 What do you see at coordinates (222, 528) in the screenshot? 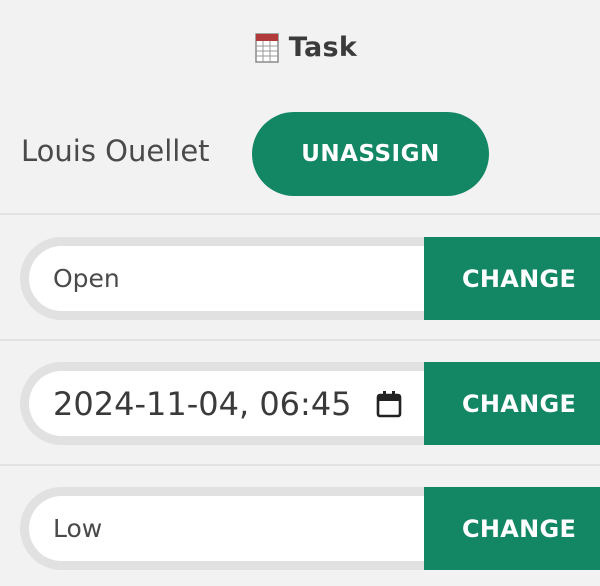
I see `priority-field: Low` at bounding box center [222, 528].